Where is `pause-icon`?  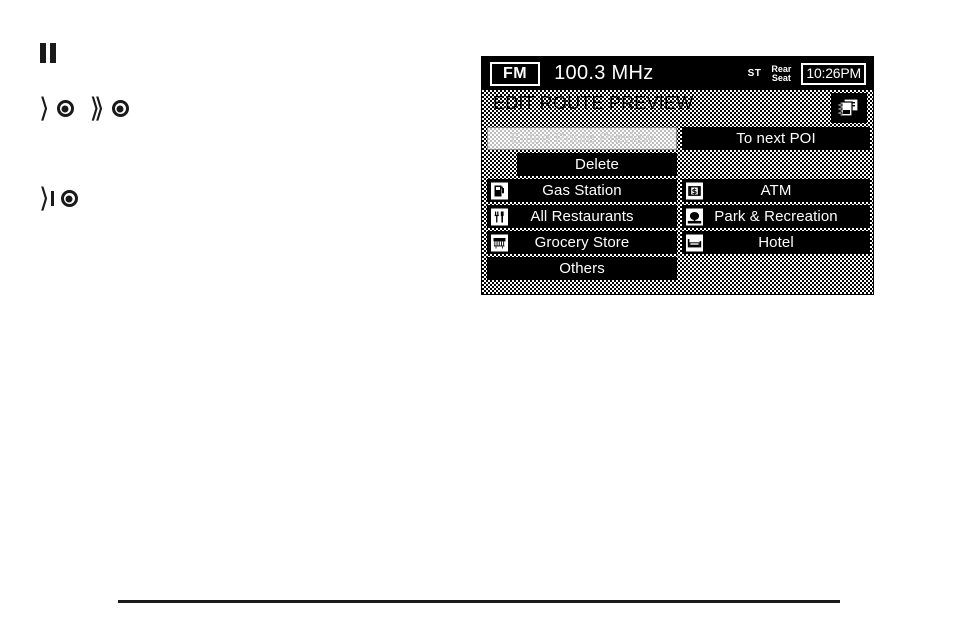 pause-icon is located at coordinates (50, 53).